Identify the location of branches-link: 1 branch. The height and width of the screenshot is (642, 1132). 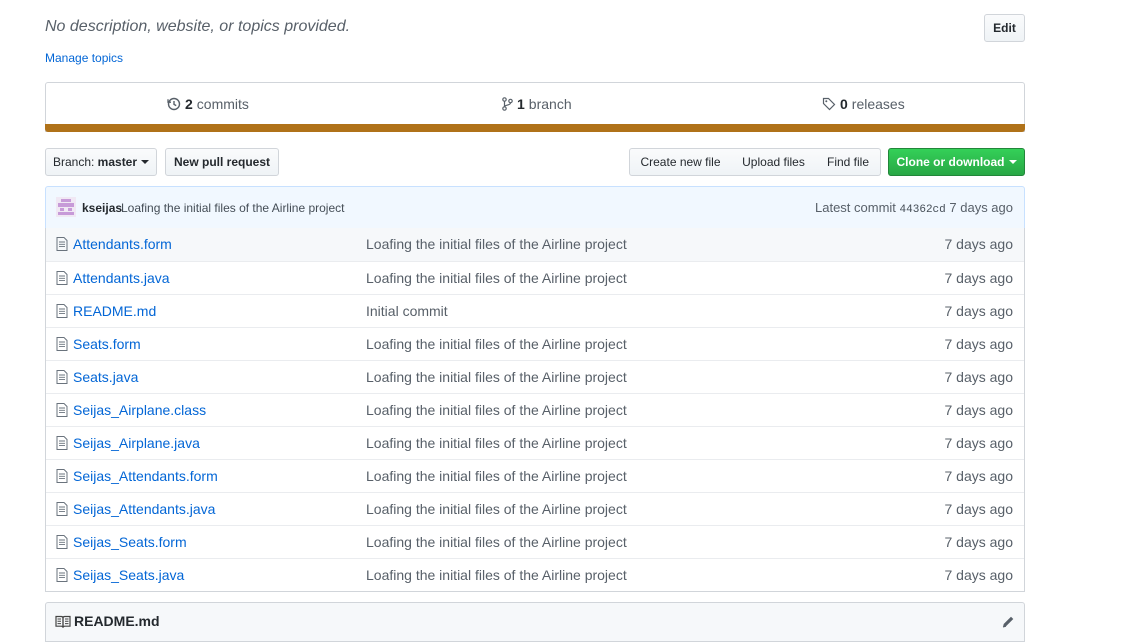
(537, 104).